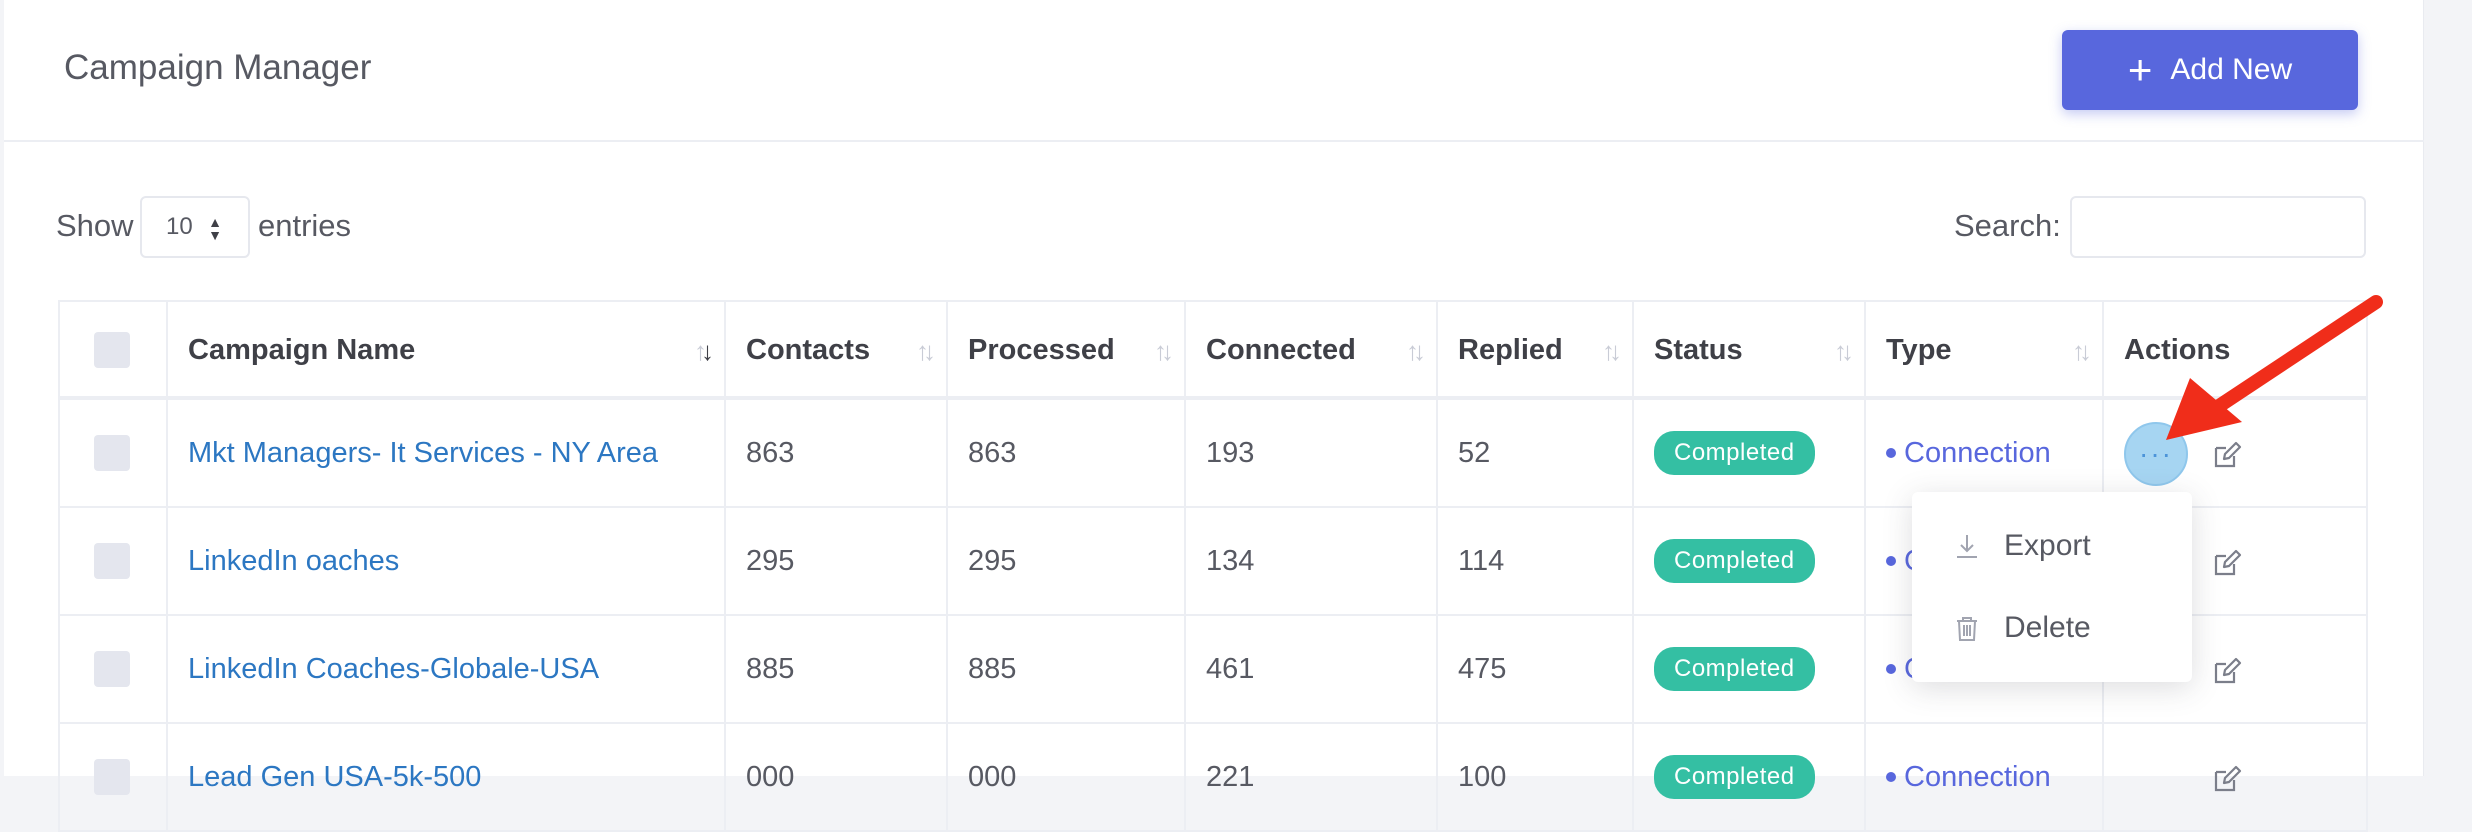 Image resolution: width=2472 pixels, height=832 pixels. I want to click on page-title: Campaign Manager, so click(218, 67).